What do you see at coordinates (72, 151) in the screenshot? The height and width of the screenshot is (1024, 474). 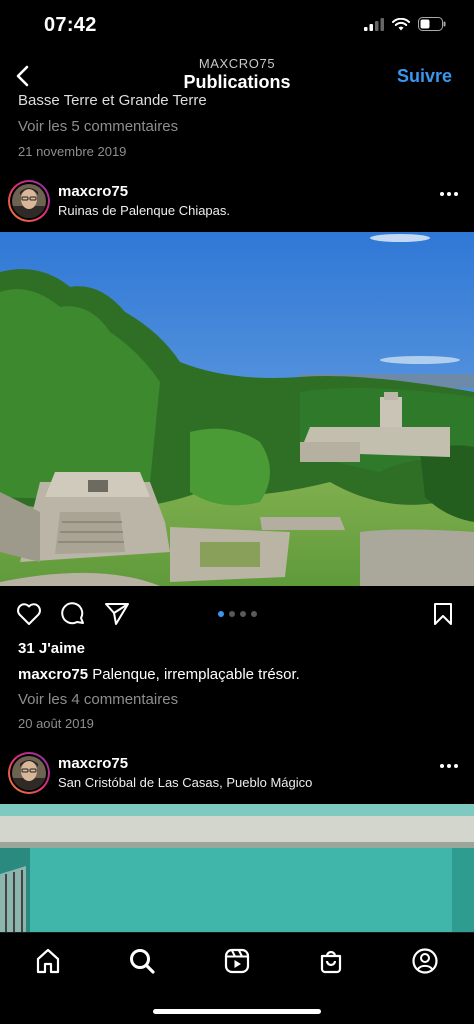 I see `previous-post-date: 21 novembre 2019` at bounding box center [72, 151].